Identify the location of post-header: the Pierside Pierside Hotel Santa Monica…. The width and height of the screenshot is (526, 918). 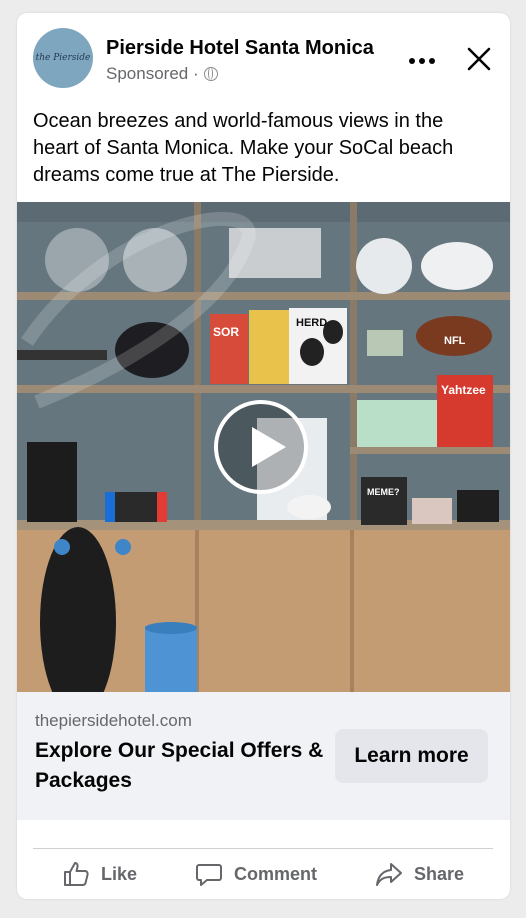
(263, 58).